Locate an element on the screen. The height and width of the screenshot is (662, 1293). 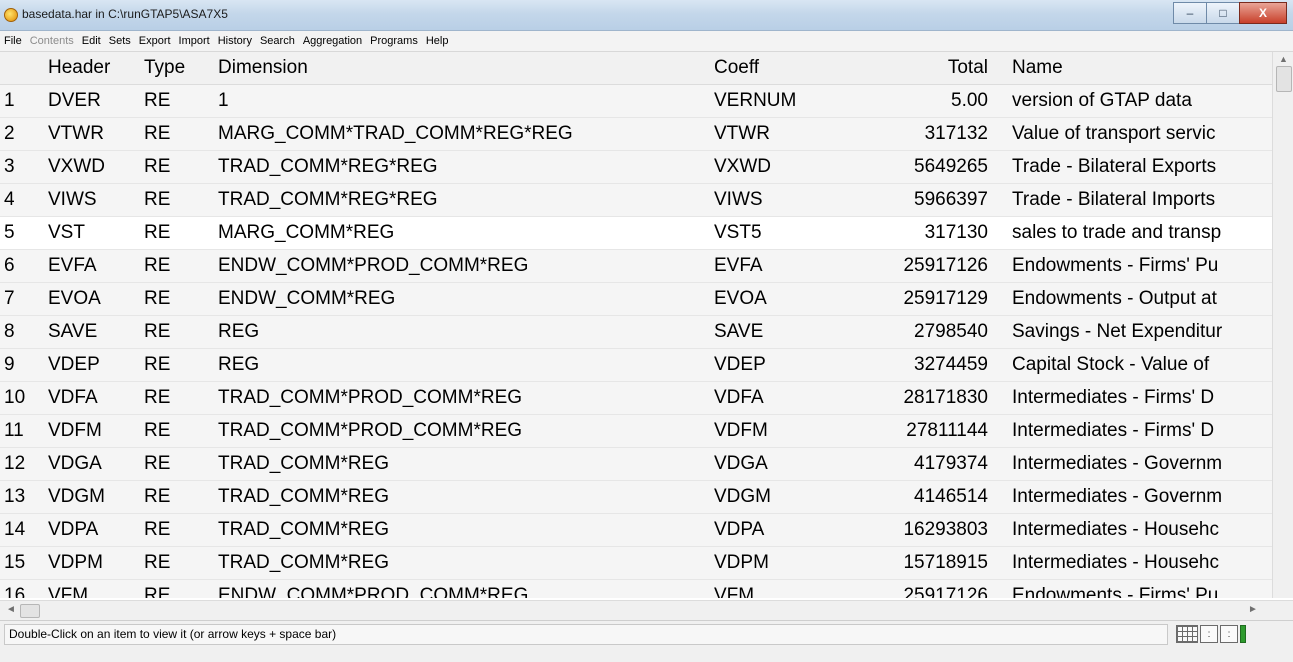
cell-coeff: VDGM is located at coordinates (783, 497).